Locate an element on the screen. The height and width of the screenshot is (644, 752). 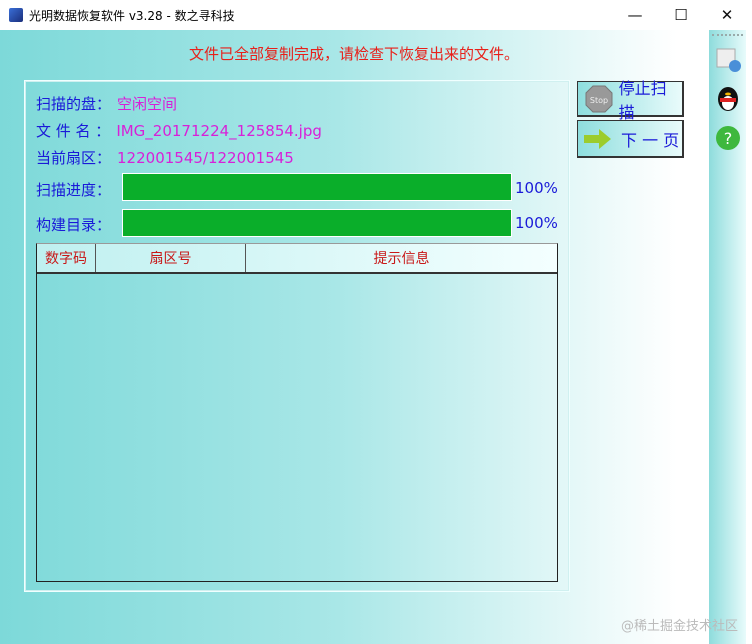
build-progress-fill is located at coordinates (317, 223).